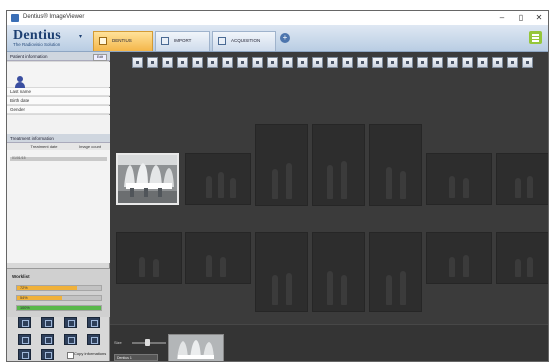 The height and width of the screenshot is (362, 554). Describe the element at coordinates (392, 62) in the screenshot. I see `arrow-icon` at that location.